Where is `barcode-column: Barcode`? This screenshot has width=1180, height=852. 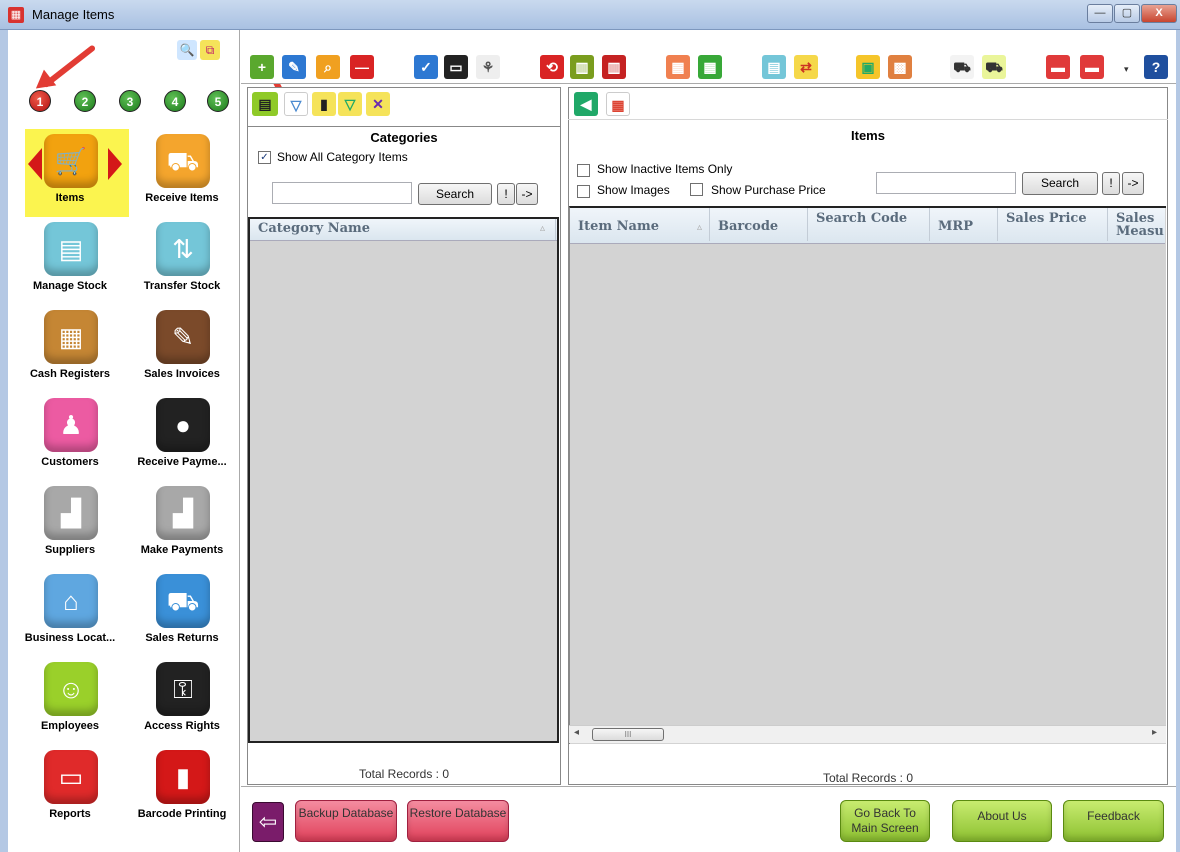
barcode-column: Barcode is located at coordinates (759, 224).